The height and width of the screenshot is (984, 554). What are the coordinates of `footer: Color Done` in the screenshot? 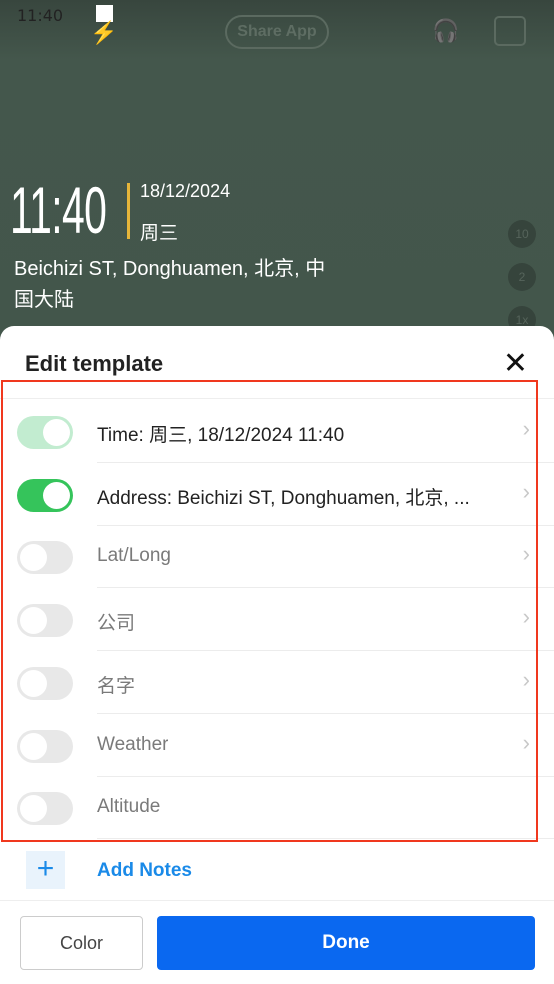 It's located at (277, 942).